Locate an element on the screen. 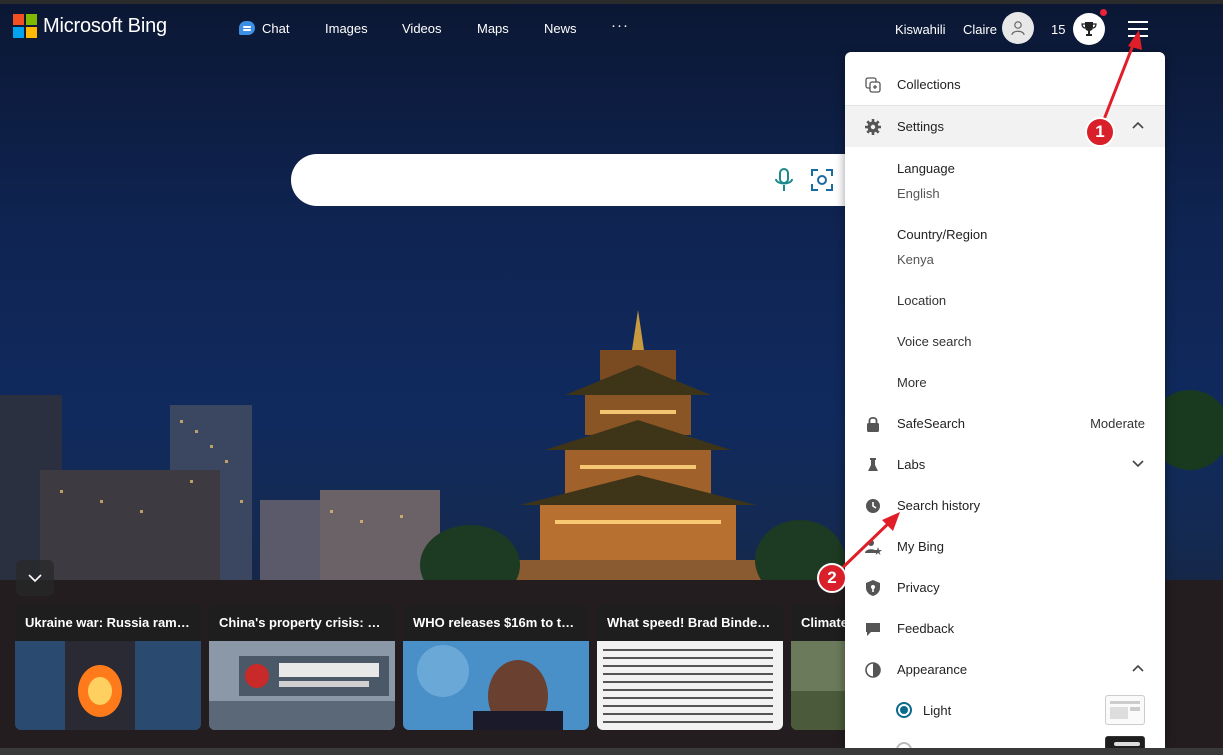 The height and width of the screenshot is (755, 1223). annotation-badge-1: 1 is located at coordinates (1100, 132).